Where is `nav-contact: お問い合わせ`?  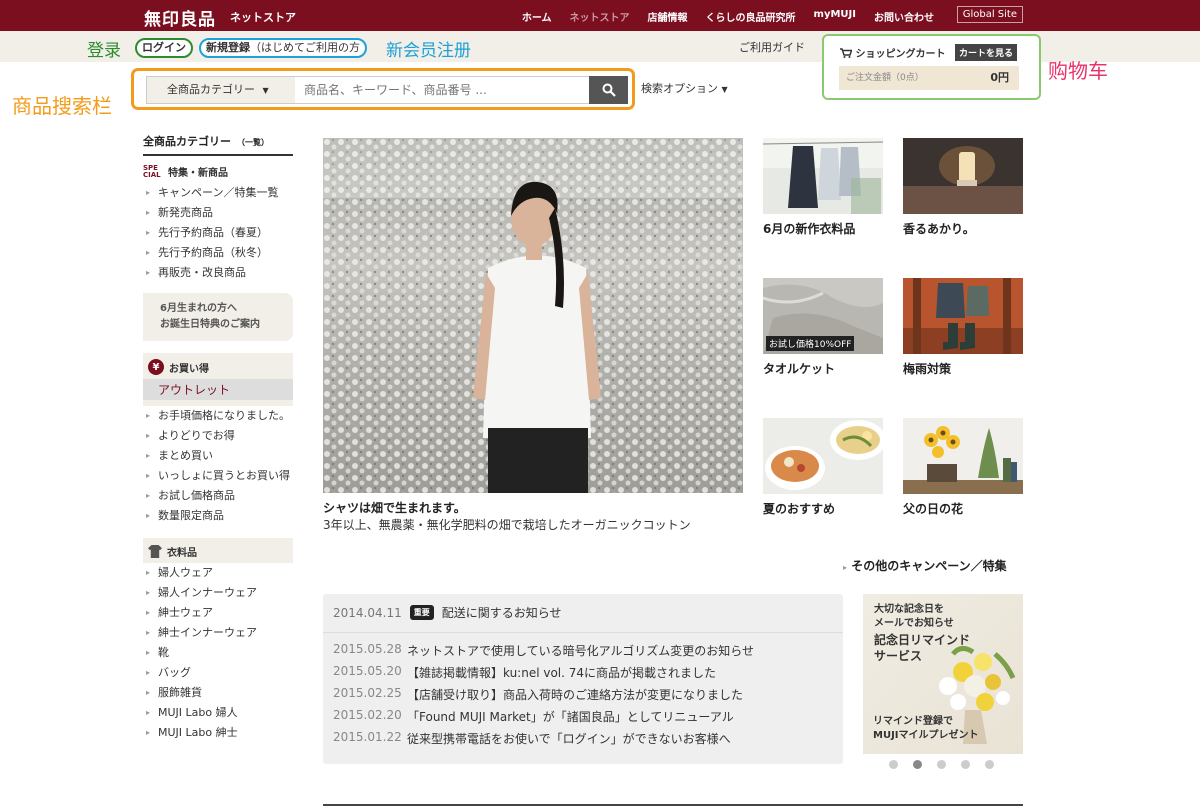 nav-contact: お問い合わせ is located at coordinates (904, 16).